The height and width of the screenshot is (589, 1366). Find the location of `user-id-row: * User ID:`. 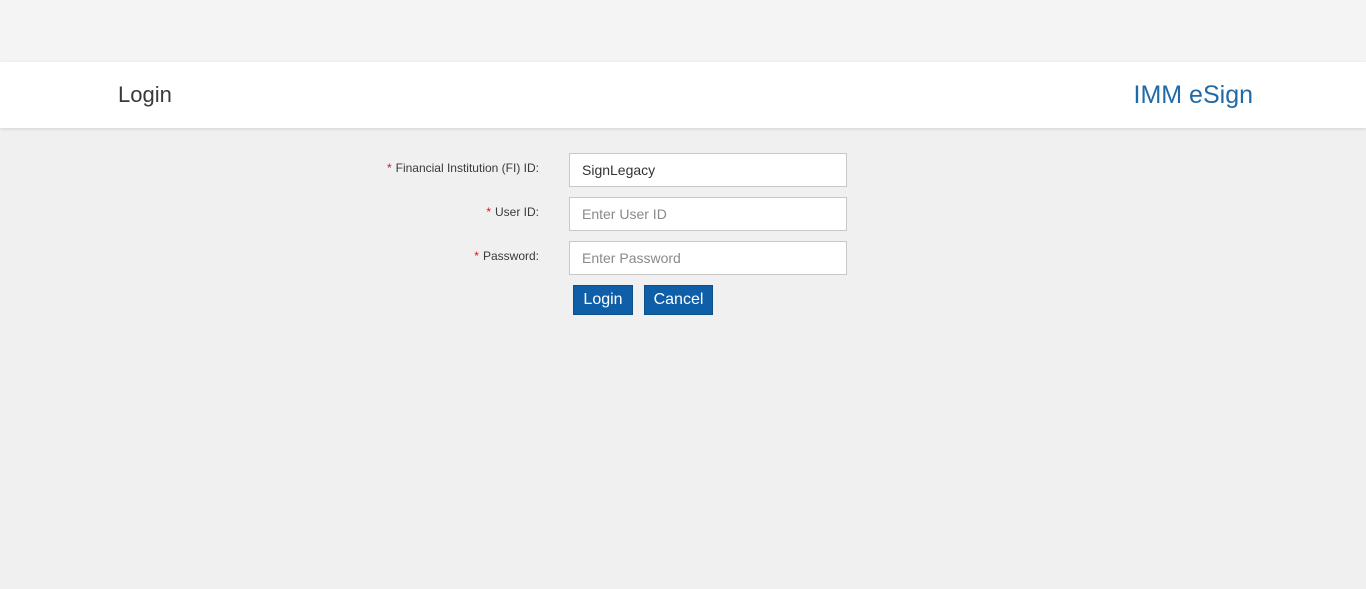

user-id-row: * User ID: is located at coordinates (683, 214).